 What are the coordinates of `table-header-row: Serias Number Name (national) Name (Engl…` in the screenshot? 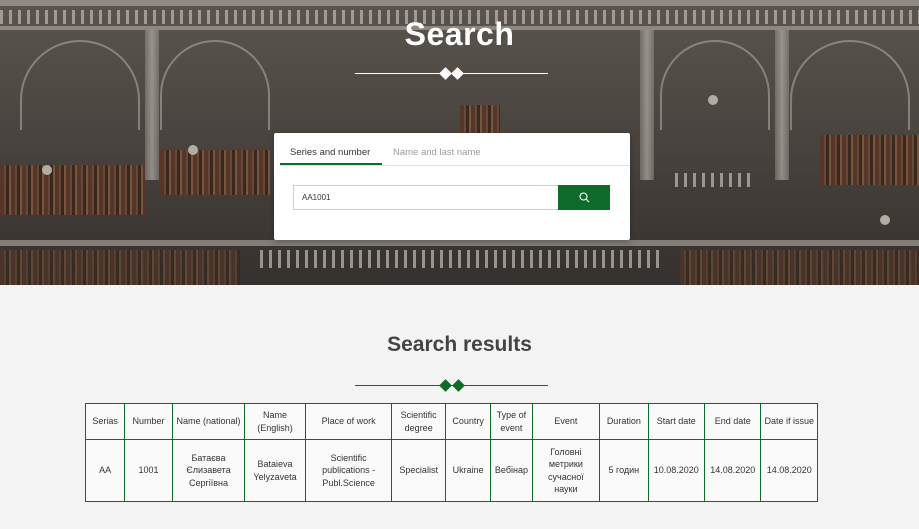 It's located at (451, 421).